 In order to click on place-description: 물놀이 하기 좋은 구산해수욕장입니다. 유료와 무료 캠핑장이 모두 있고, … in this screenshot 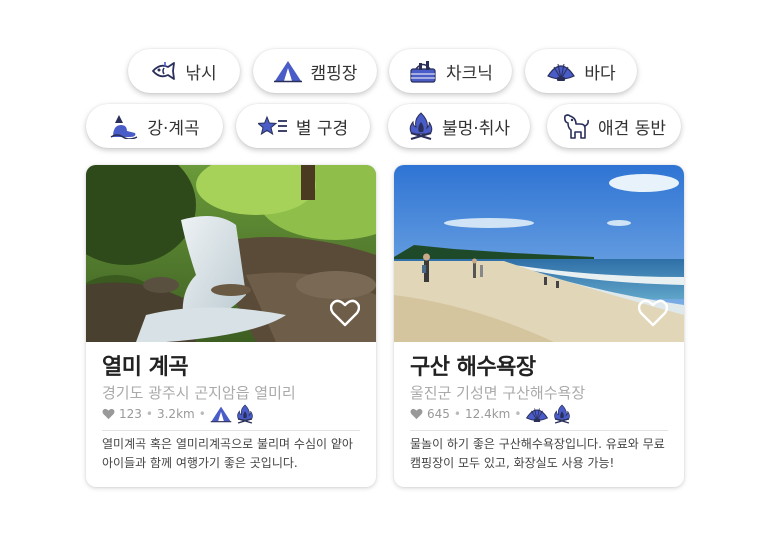, I will do `click(537, 453)`.